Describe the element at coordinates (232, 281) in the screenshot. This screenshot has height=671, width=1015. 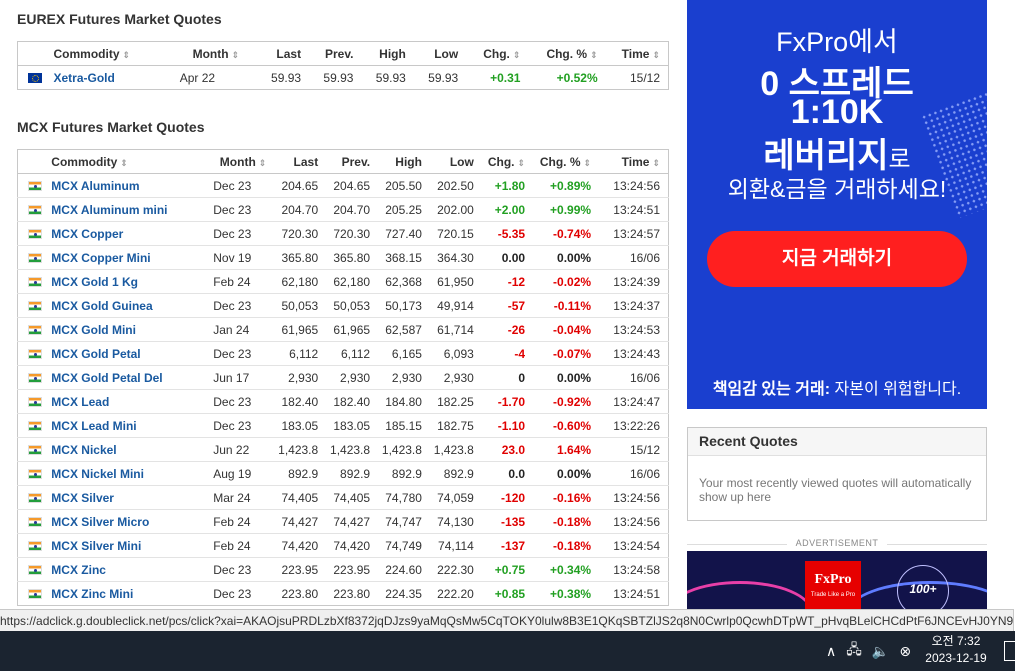
I see `month-value: Feb 24` at that location.